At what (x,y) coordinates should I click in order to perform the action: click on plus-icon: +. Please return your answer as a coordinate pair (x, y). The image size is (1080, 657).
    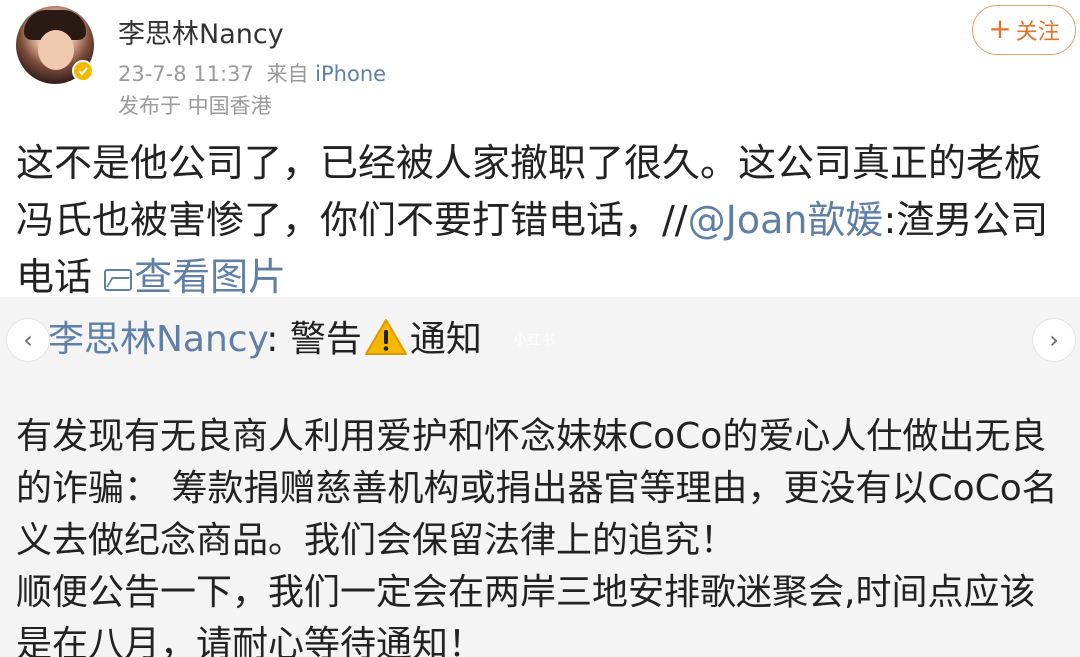
    Looking at the image, I should click on (1000, 28).